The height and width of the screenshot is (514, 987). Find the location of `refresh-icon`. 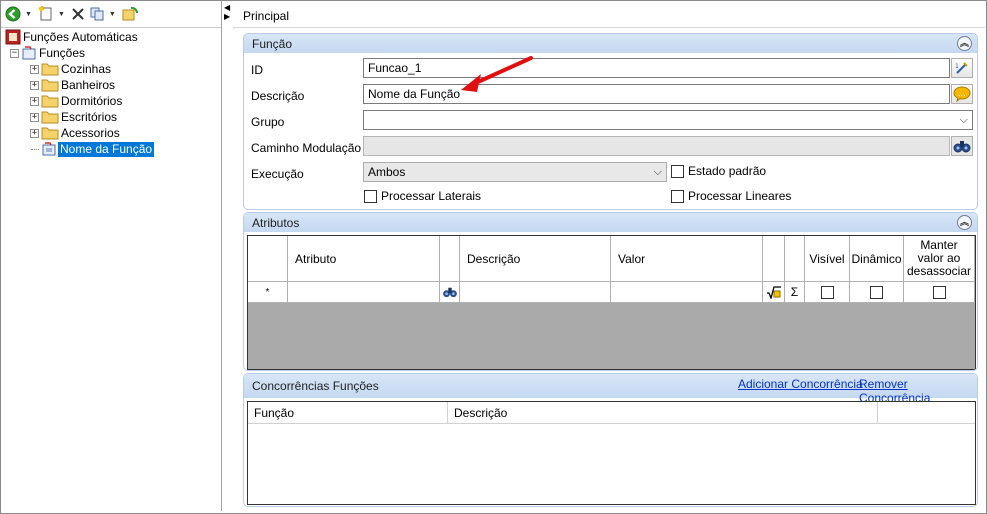

refresh-icon is located at coordinates (130, 14).